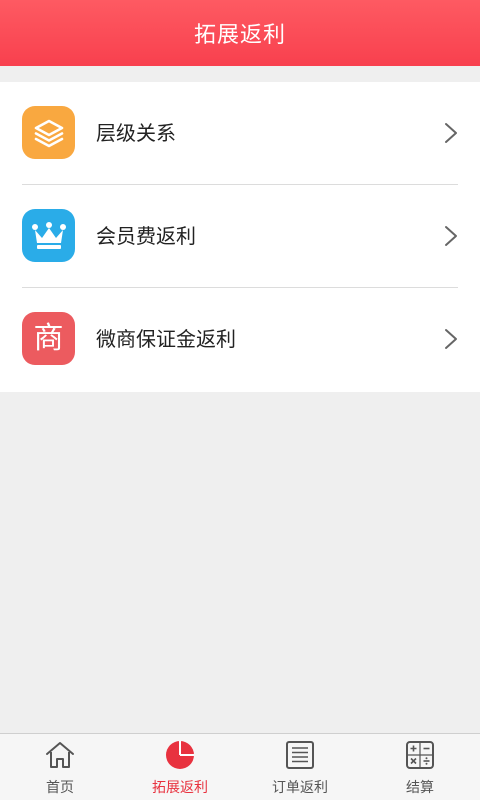  I want to click on tab-label: 首页, so click(60, 788).